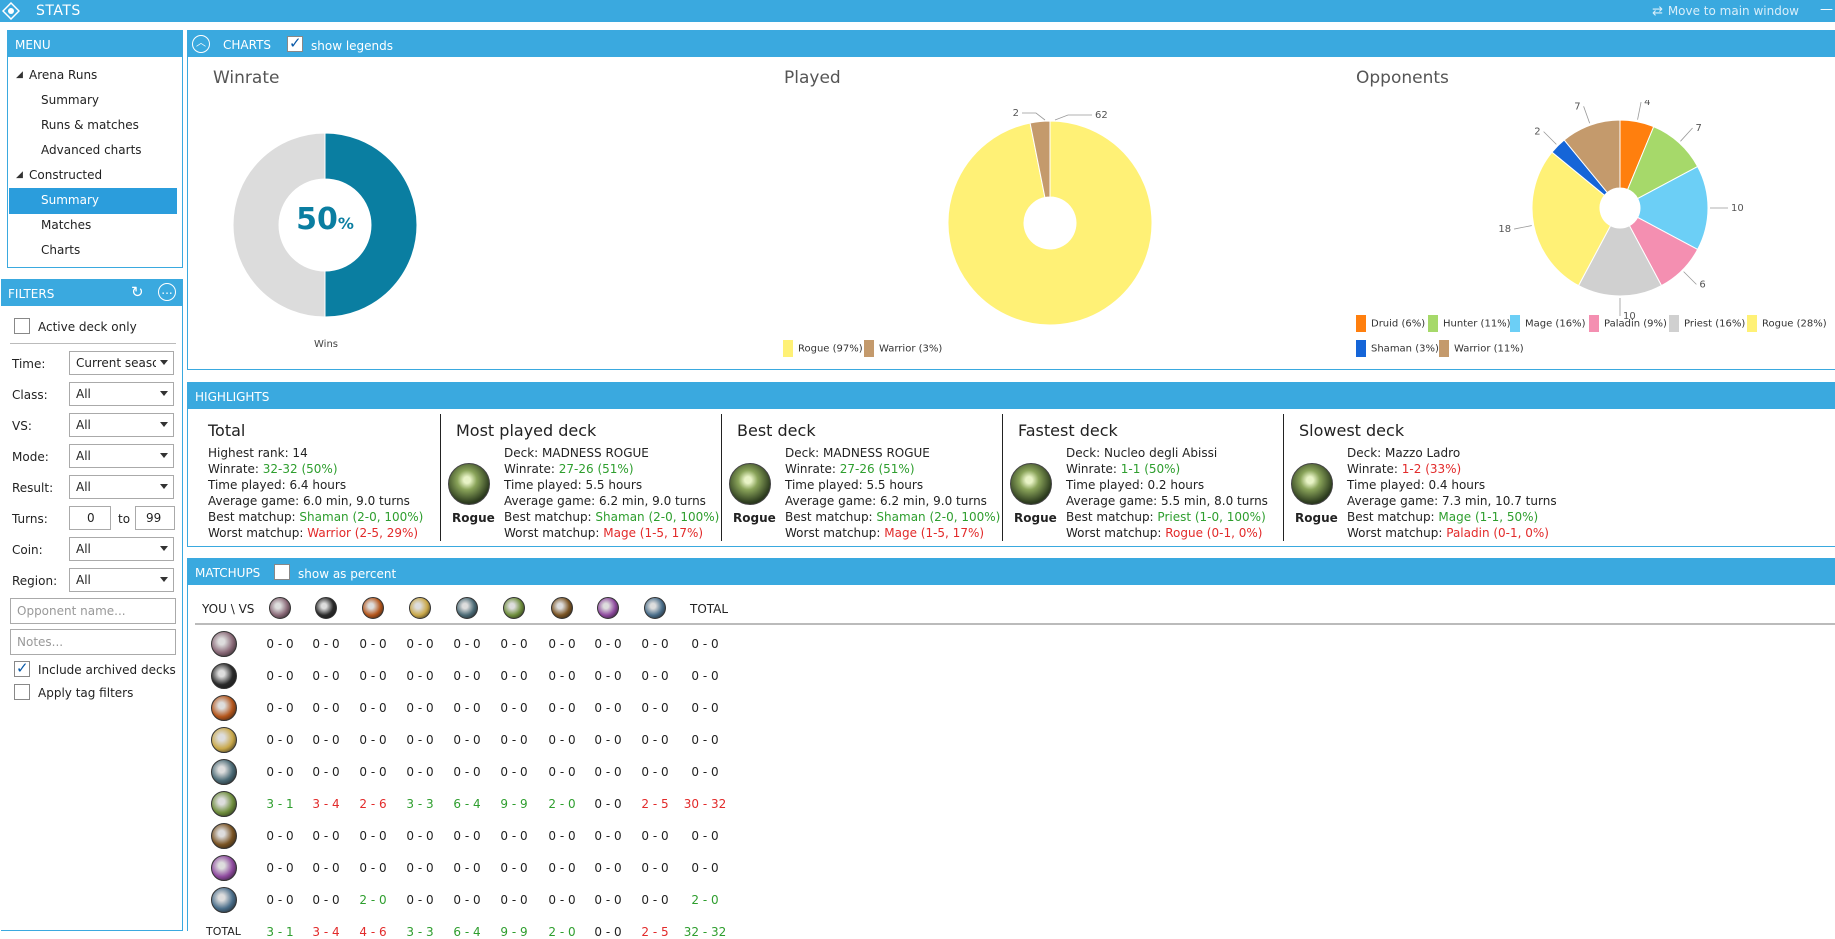  I want to click on menu-item-runs-matches: Runs & matches, so click(90, 125).